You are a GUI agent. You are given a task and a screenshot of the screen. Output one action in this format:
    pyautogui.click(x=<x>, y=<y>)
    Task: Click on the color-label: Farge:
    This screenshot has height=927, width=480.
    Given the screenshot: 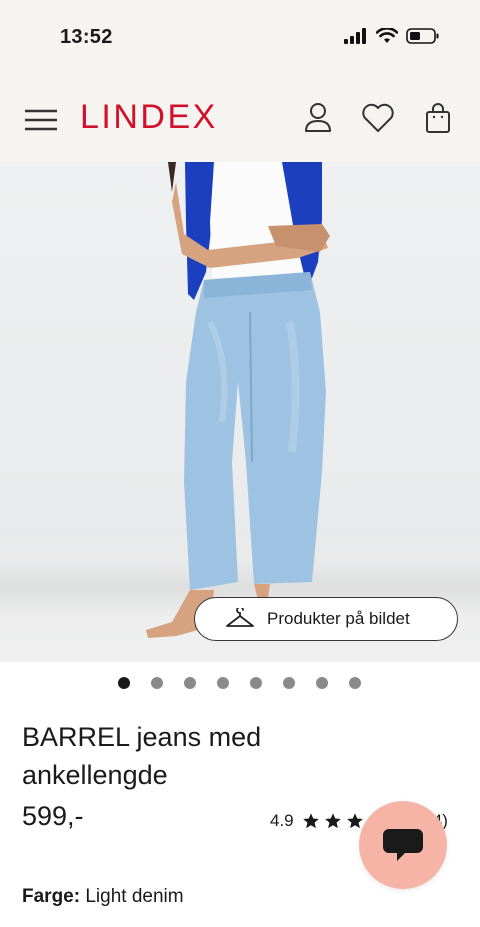 What is the action you would take?
    pyautogui.click(x=51, y=896)
    